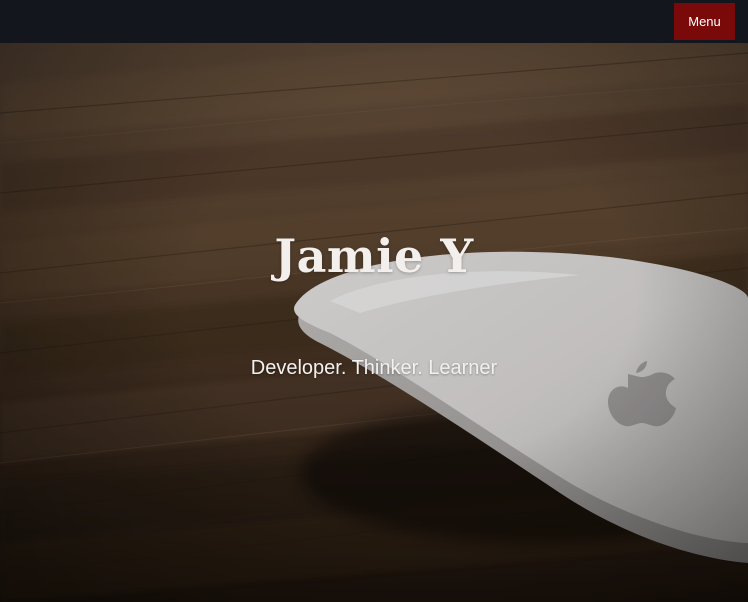 This screenshot has height=602, width=748. I want to click on hero-subtitle: Developer. Thinker. Learner, so click(374, 368).